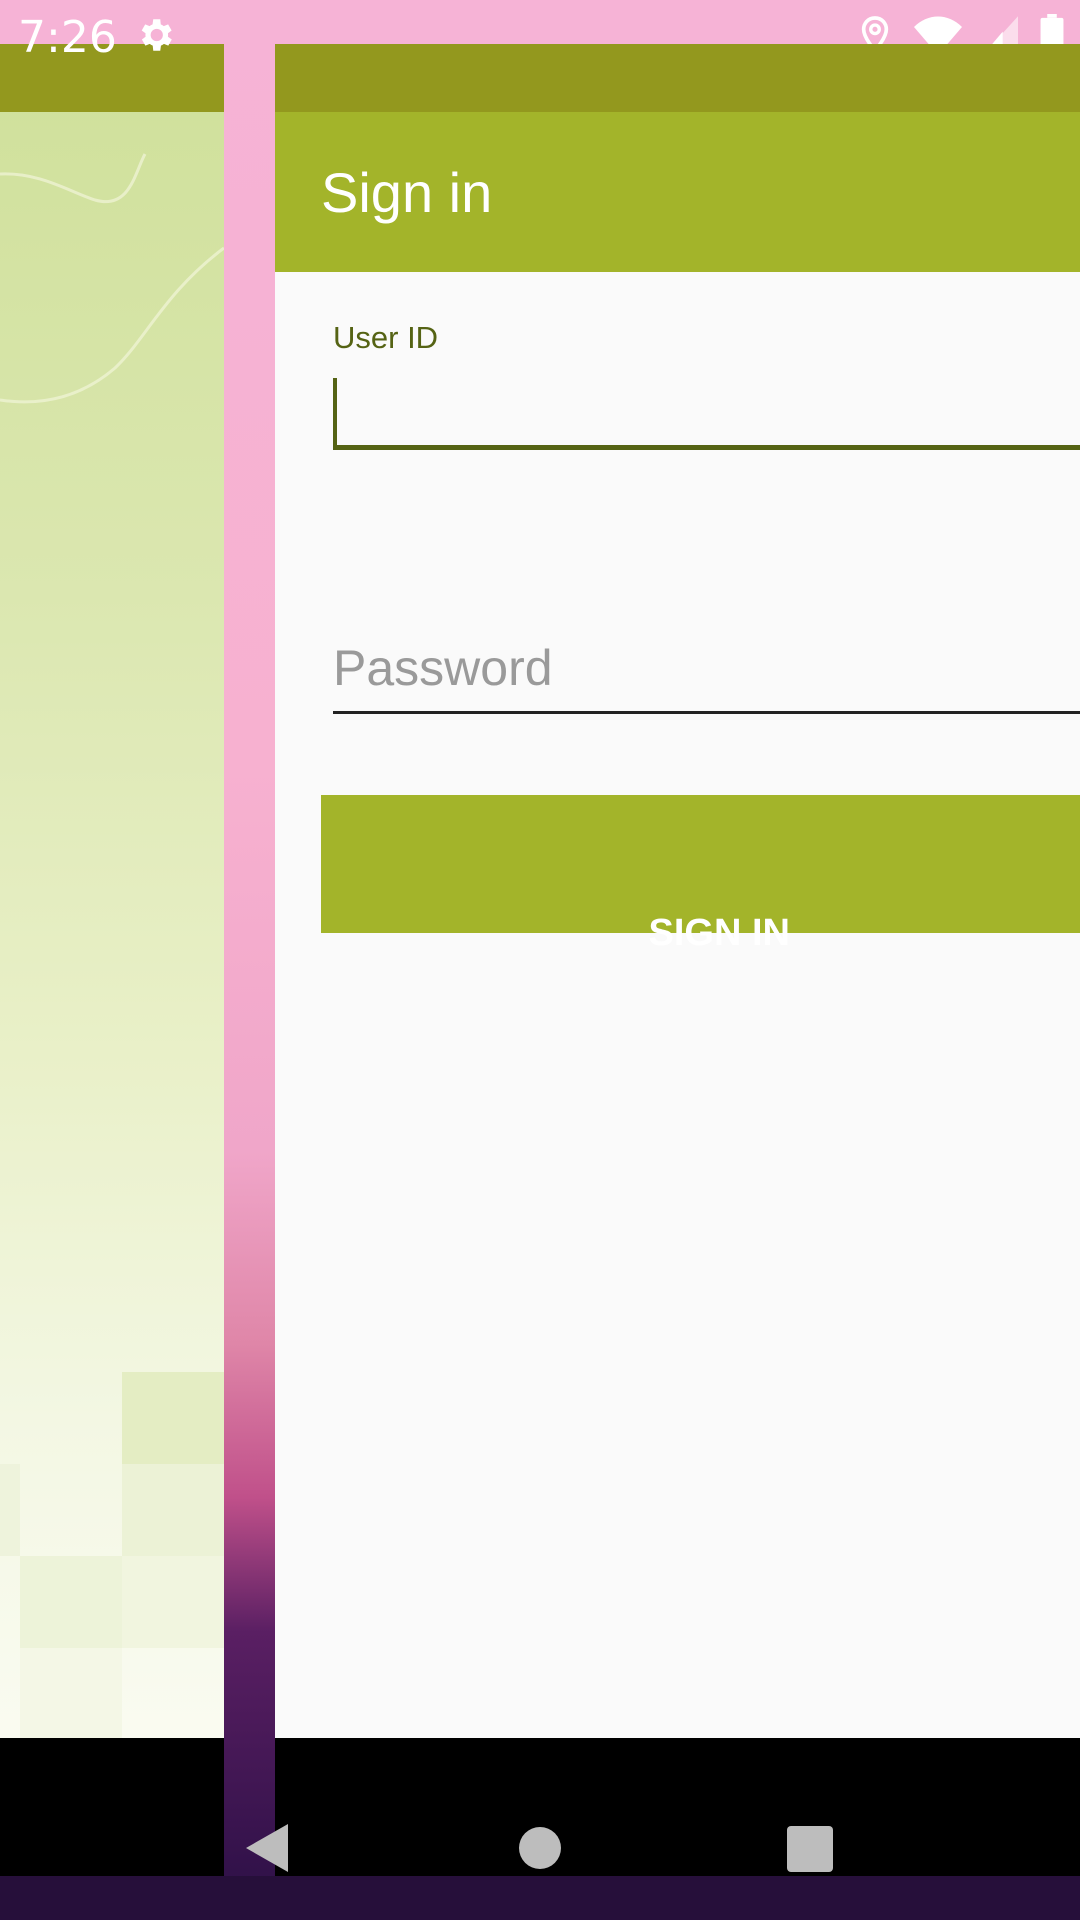 The height and width of the screenshot is (1920, 1080). I want to click on sign-in-button: SIGN IN, so click(700, 874).